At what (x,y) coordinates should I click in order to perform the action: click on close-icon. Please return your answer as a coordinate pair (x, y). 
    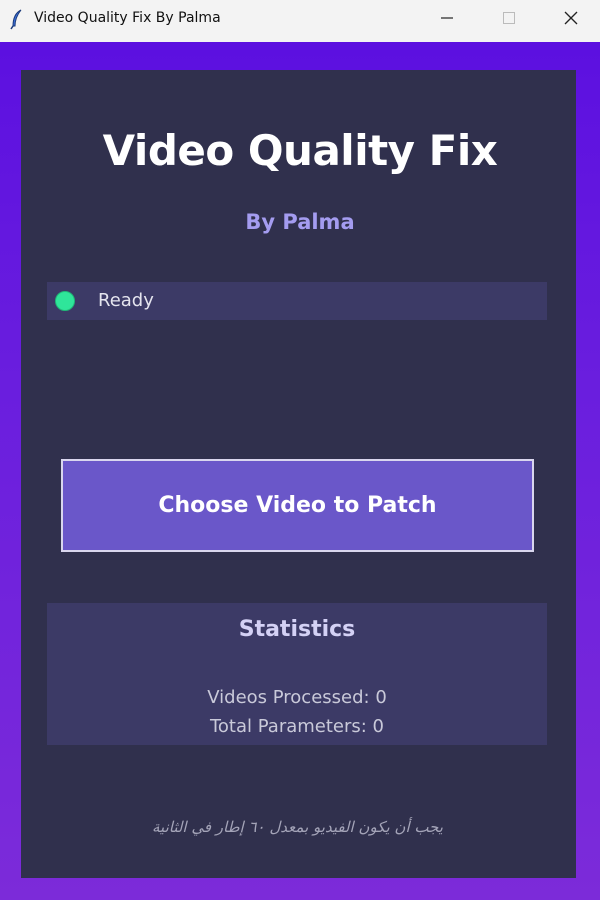
    Looking at the image, I should click on (571, 18).